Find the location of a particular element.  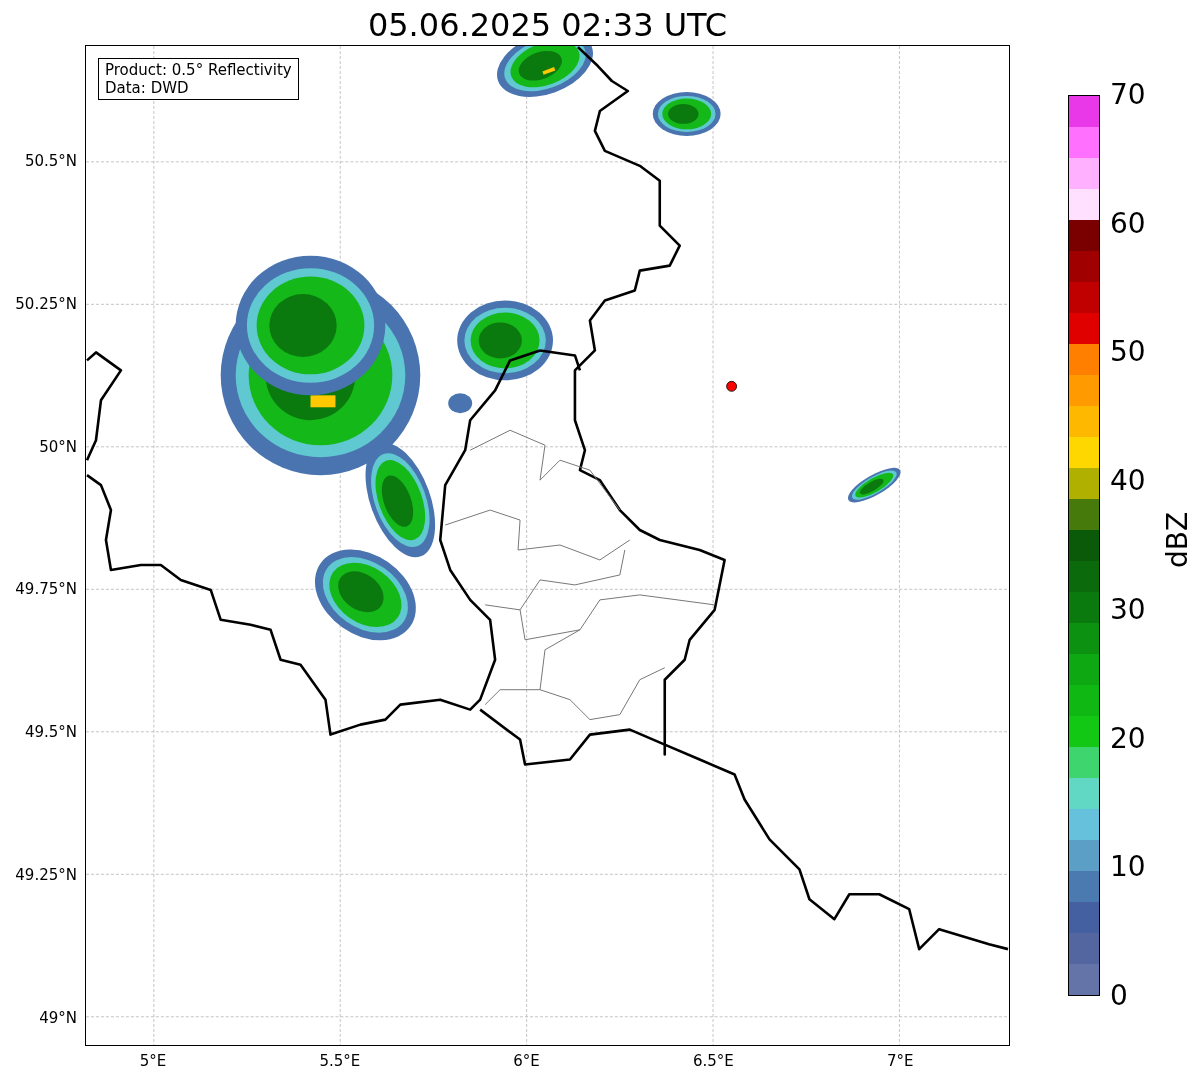

axis-tick-label: 7°E is located at coordinates (900, 1061).